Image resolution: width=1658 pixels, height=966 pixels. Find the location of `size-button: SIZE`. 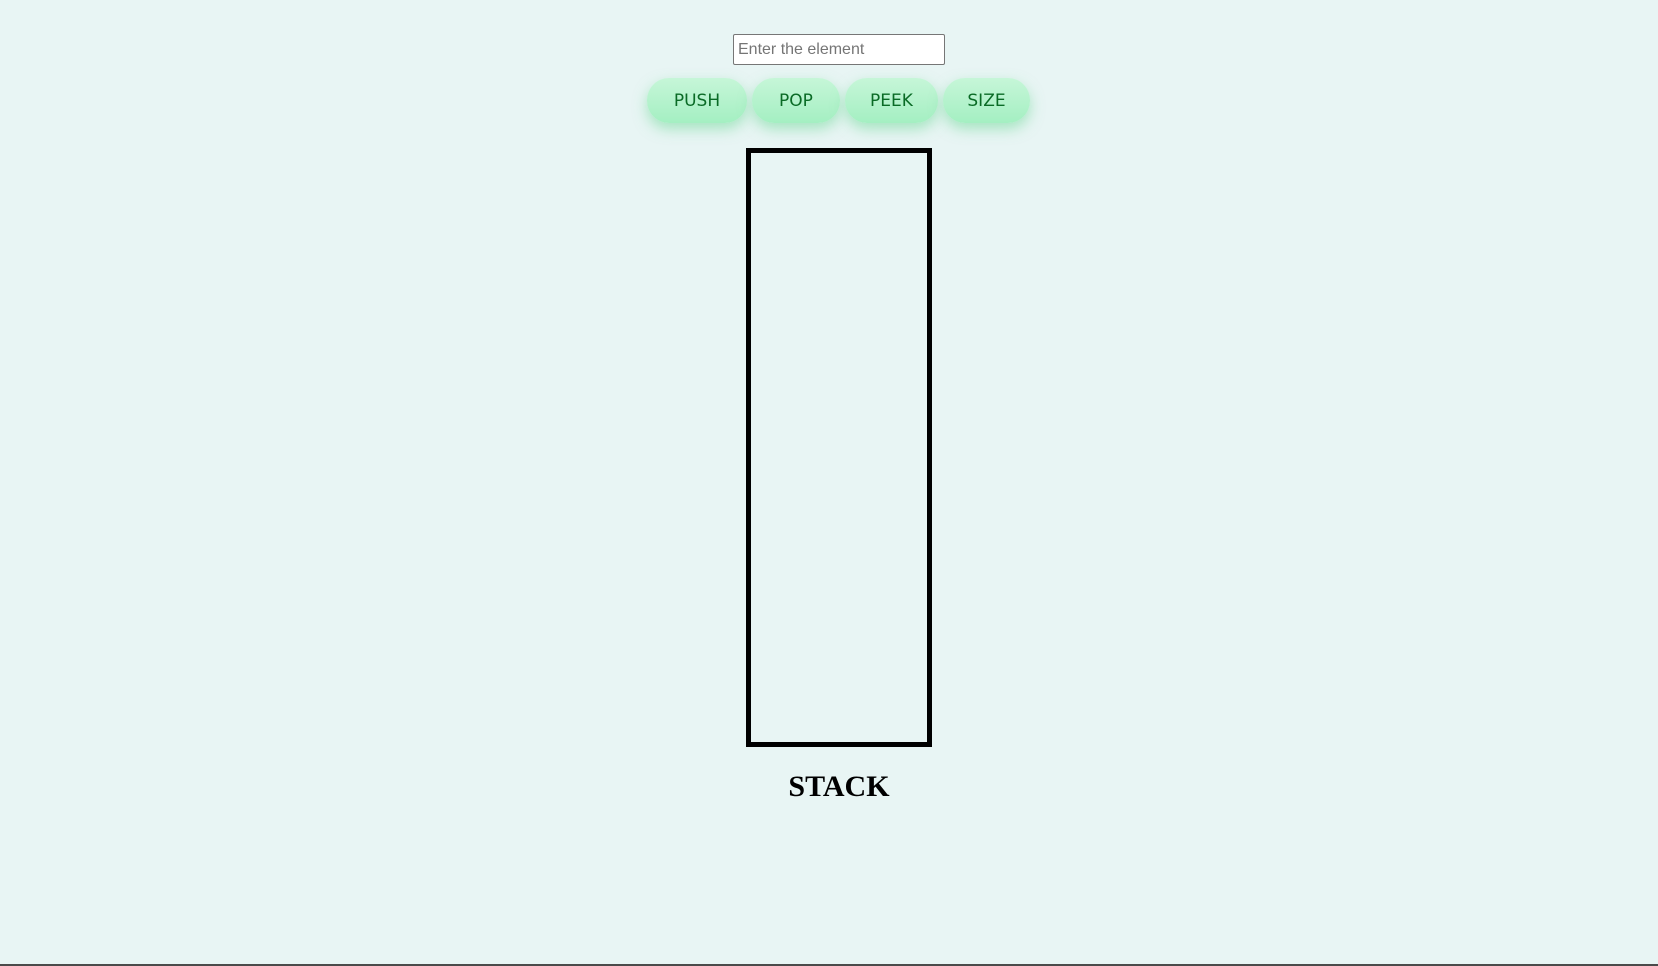

size-button: SIZE is located at coordinates (986, 100).